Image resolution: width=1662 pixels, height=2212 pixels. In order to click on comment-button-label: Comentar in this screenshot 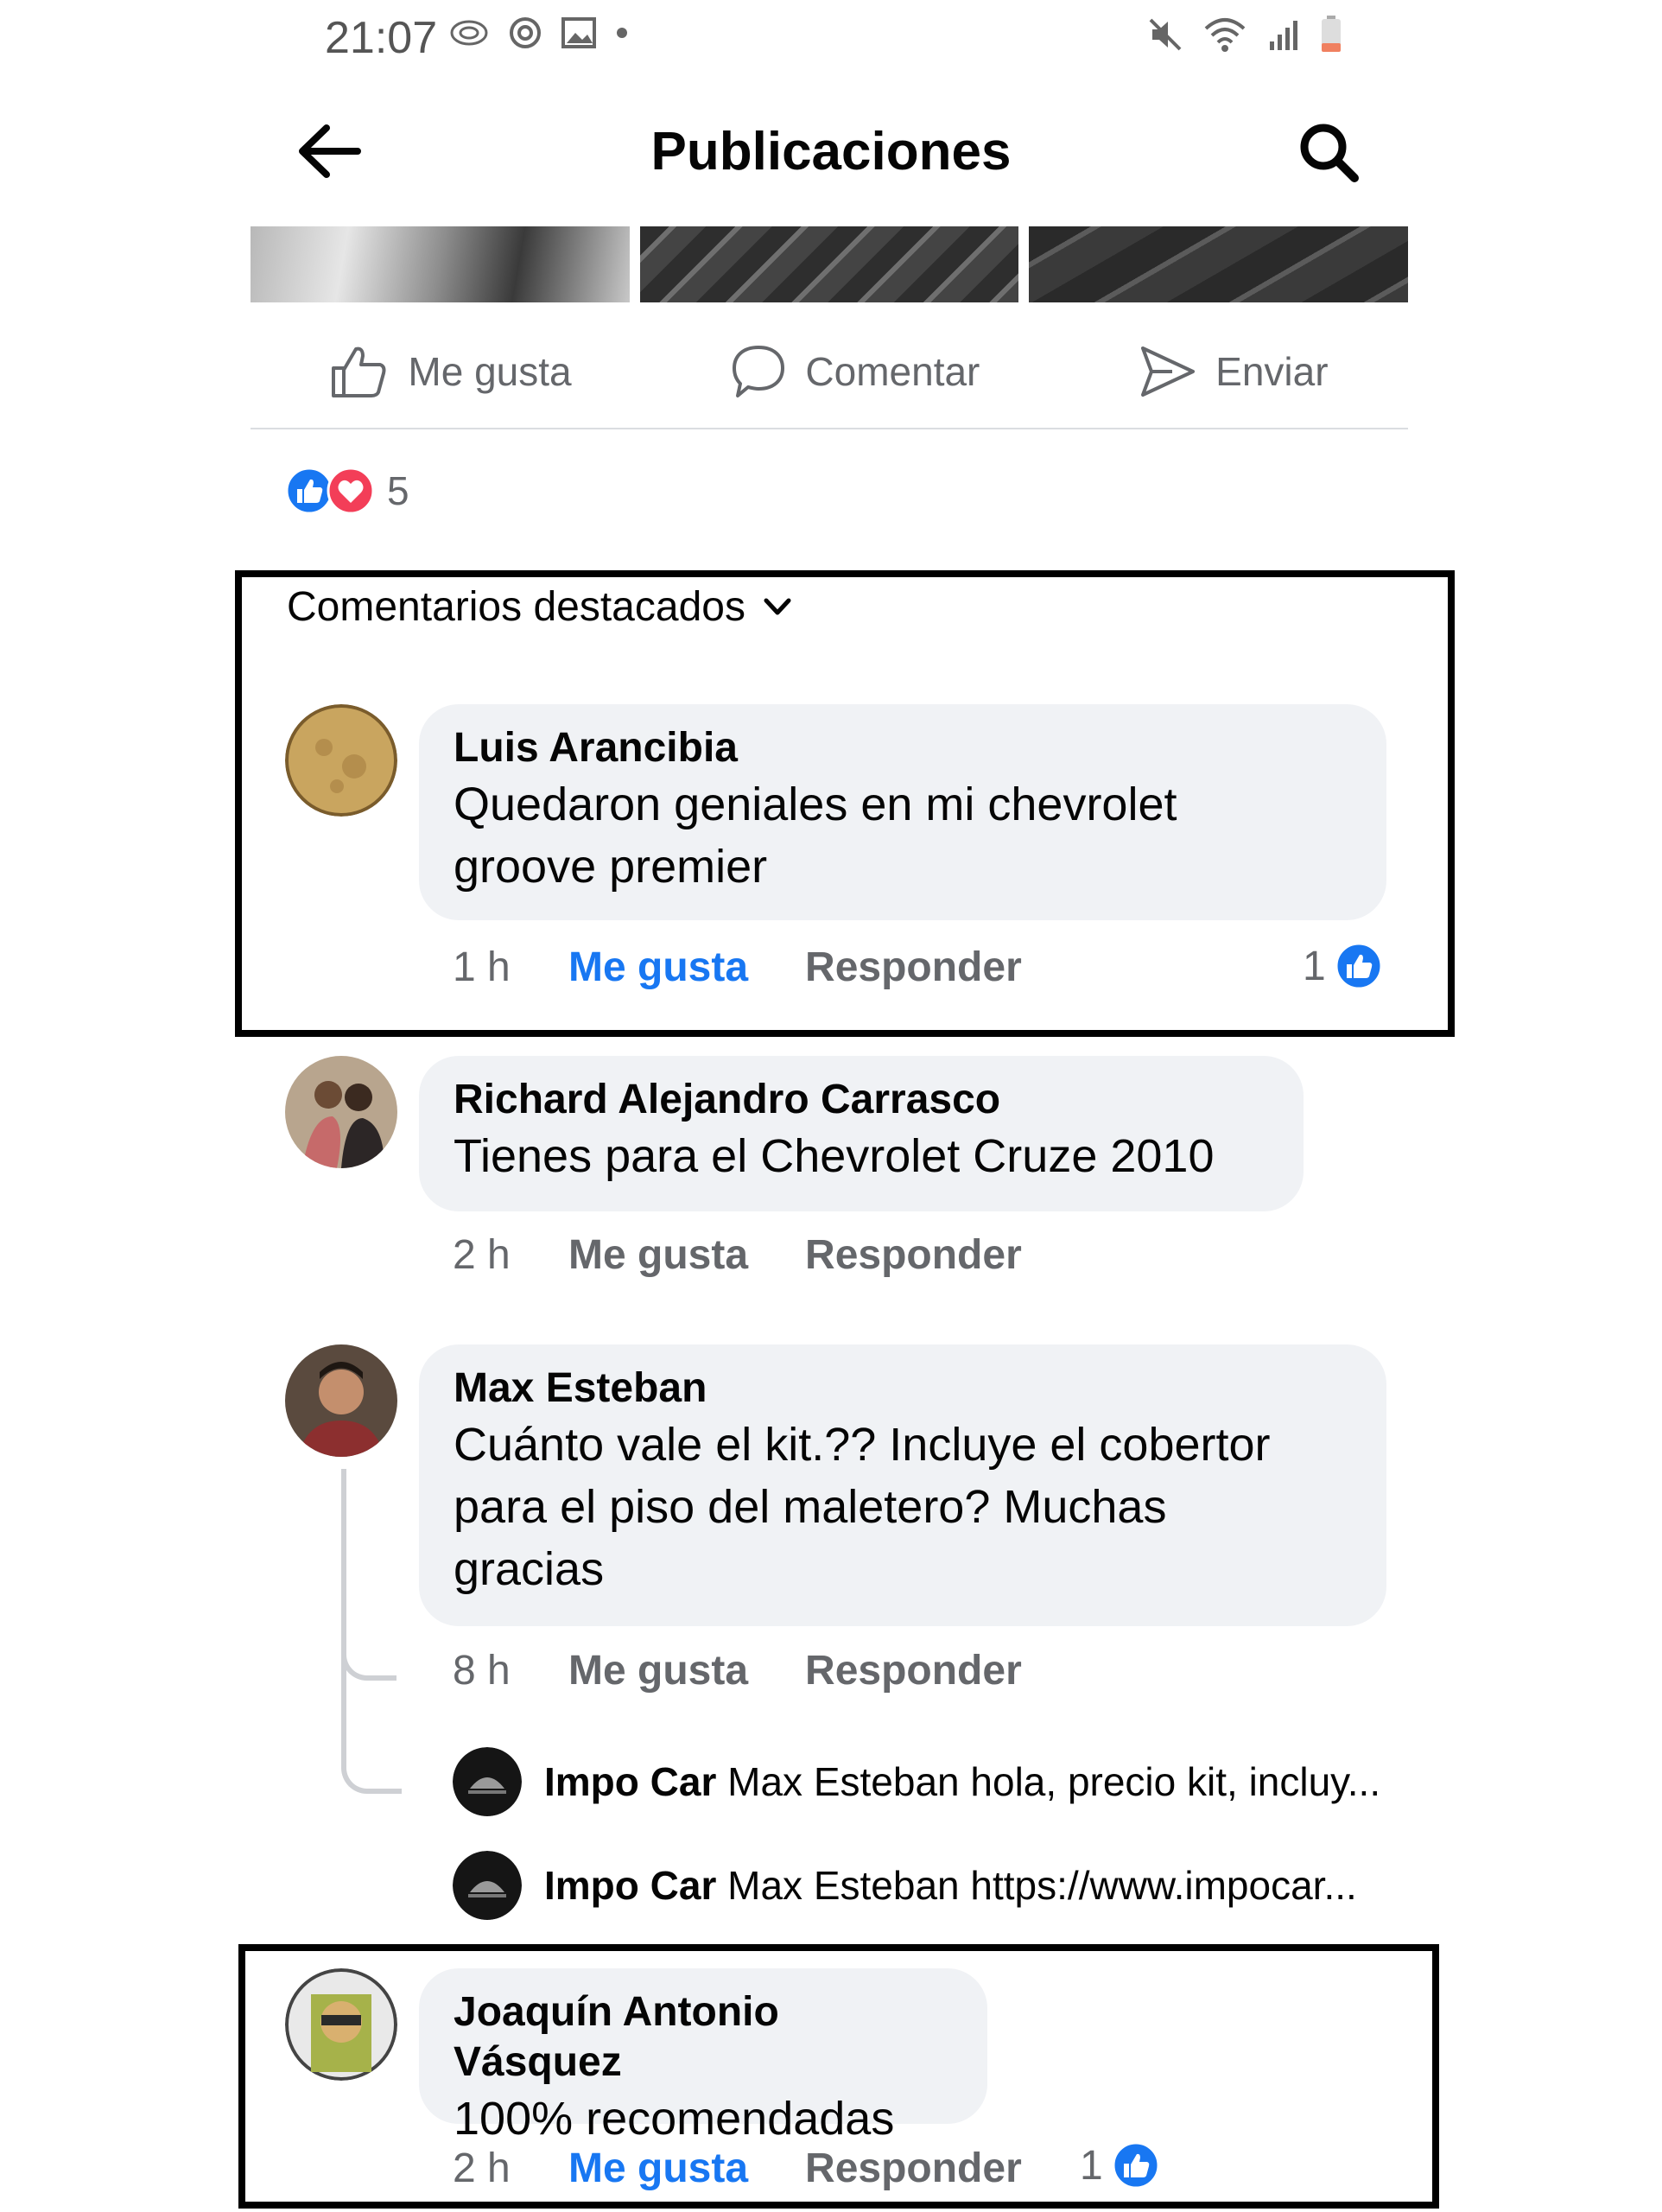, I will do `click(892, 371)`.